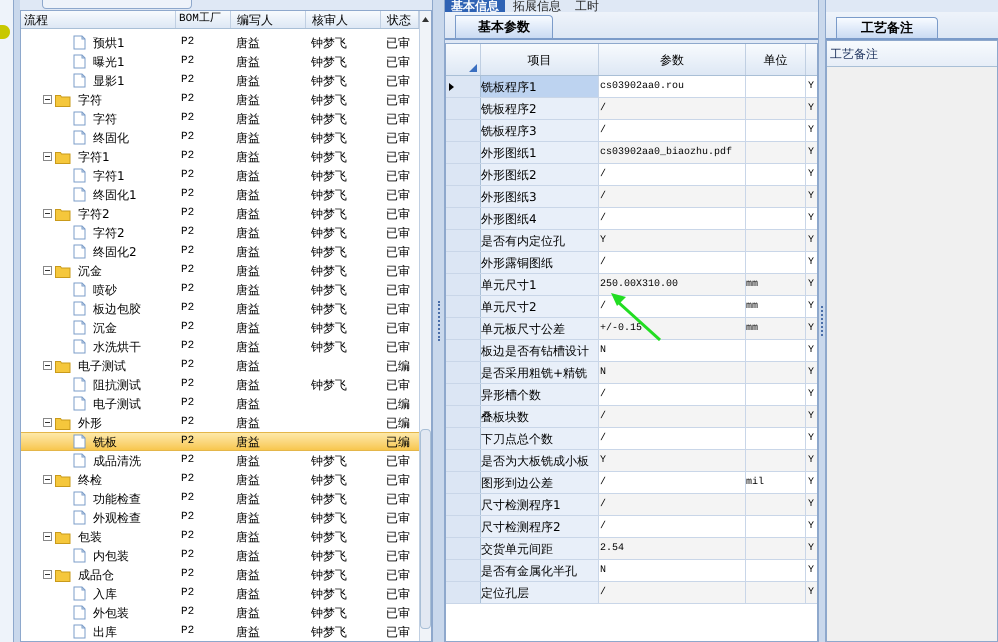 Image resolution: width=998 pixels, height=642 pixels. What do you see at coordinates (220, 384) in the screenshot?
I see `tree-row: 阻抗测试 P2 唐益 钟梦飞 已审` at bounding box center [220, 384].